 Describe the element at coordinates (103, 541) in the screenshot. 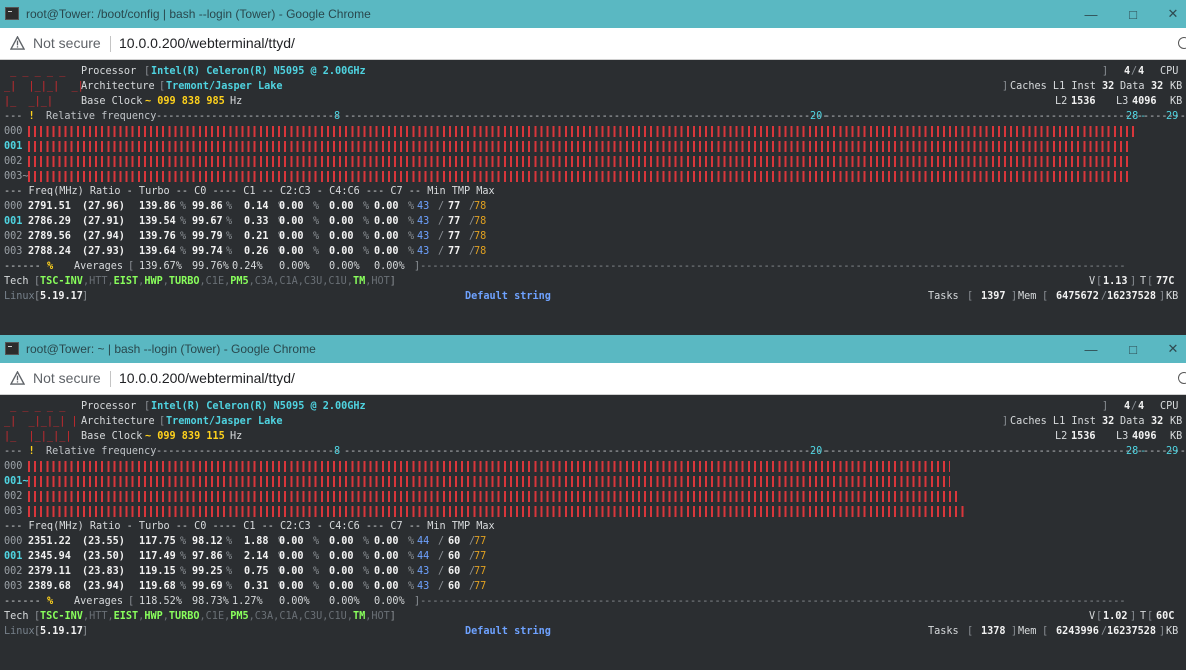

I see `cell-ratio: (23.55)` at that location.